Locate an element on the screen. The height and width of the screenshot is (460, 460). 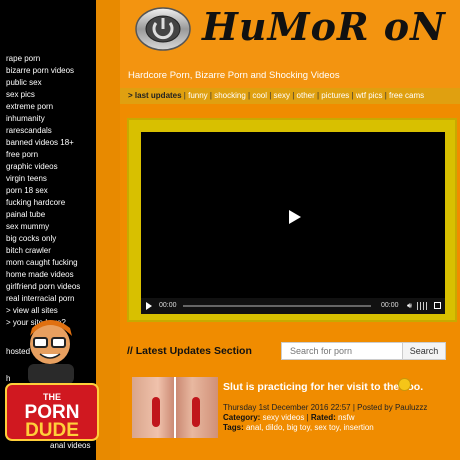
latest-updates-title: // Latest Updates Section is located at coordinates (189, 351).